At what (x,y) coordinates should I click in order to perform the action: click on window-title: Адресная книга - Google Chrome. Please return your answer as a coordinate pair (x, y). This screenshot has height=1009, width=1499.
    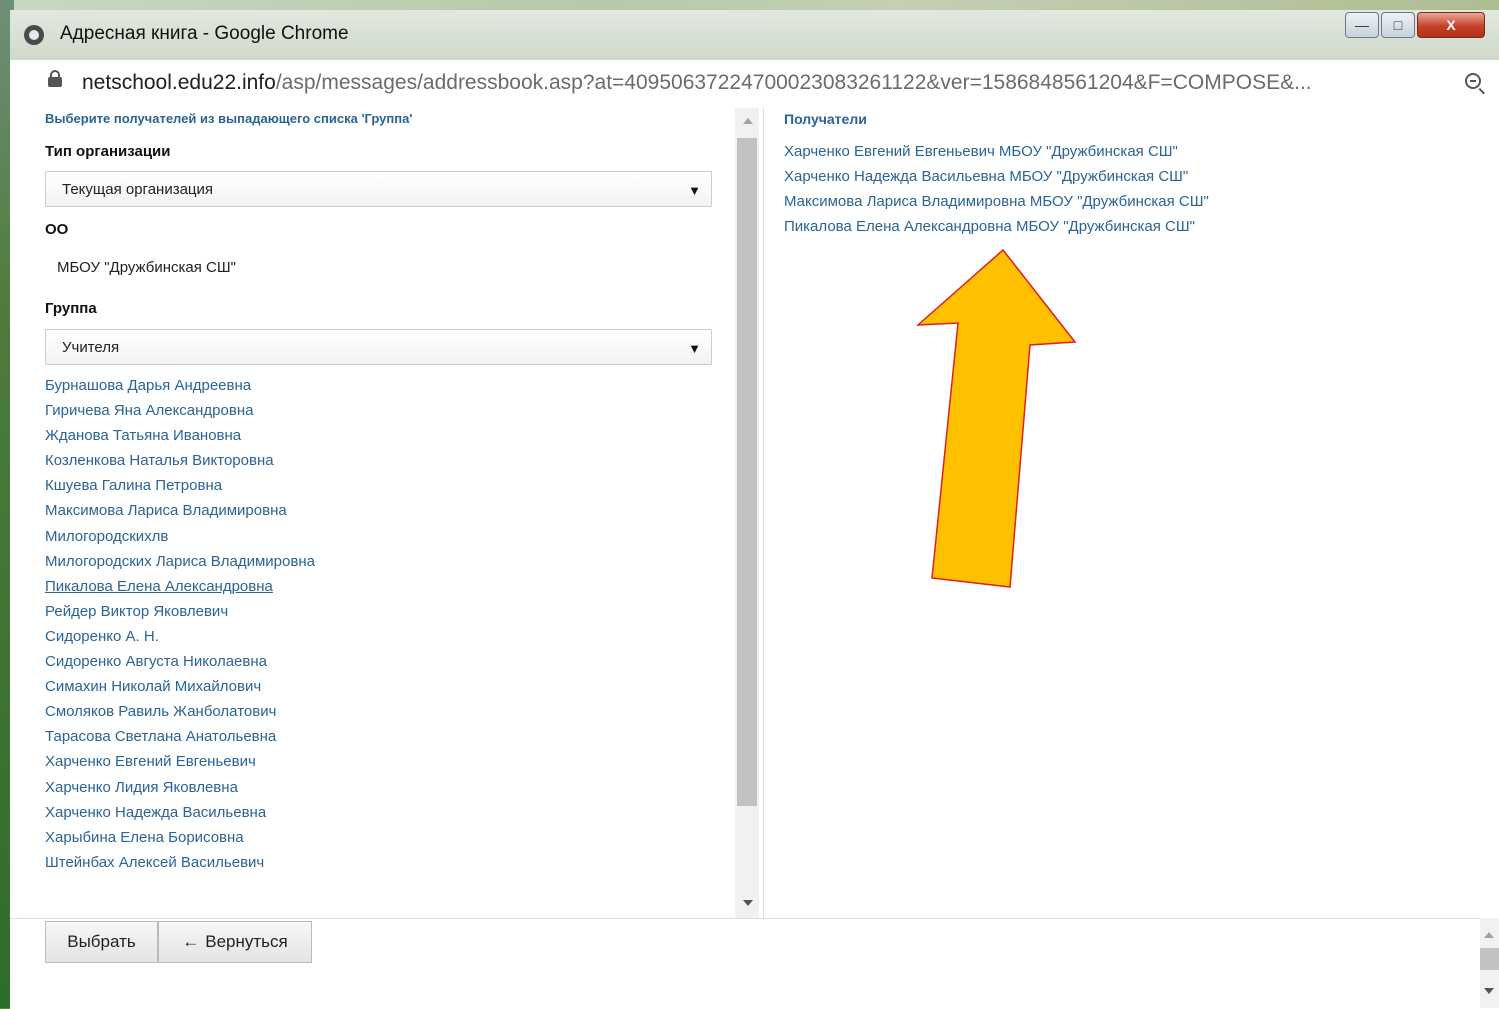
    Looking at the image, I should click on (204, 33).